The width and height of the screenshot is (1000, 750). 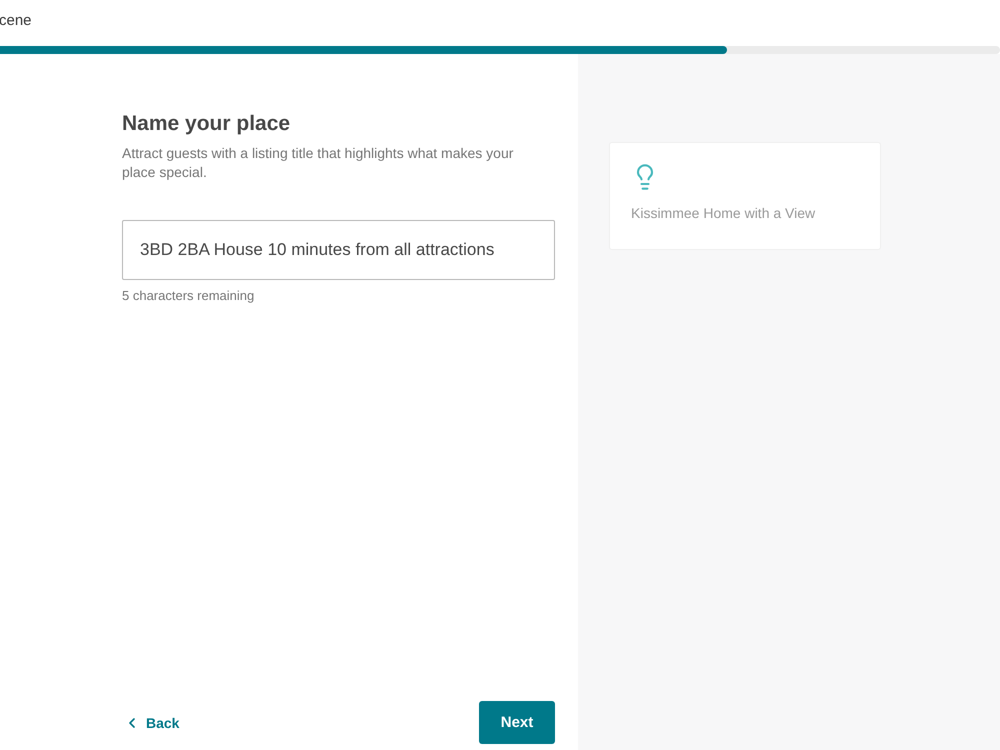 What do you see at coordinates (188, 295) in the screenshot?
I see `characters-remaining: 5 characters remaining` at bounding box center [188, 295].